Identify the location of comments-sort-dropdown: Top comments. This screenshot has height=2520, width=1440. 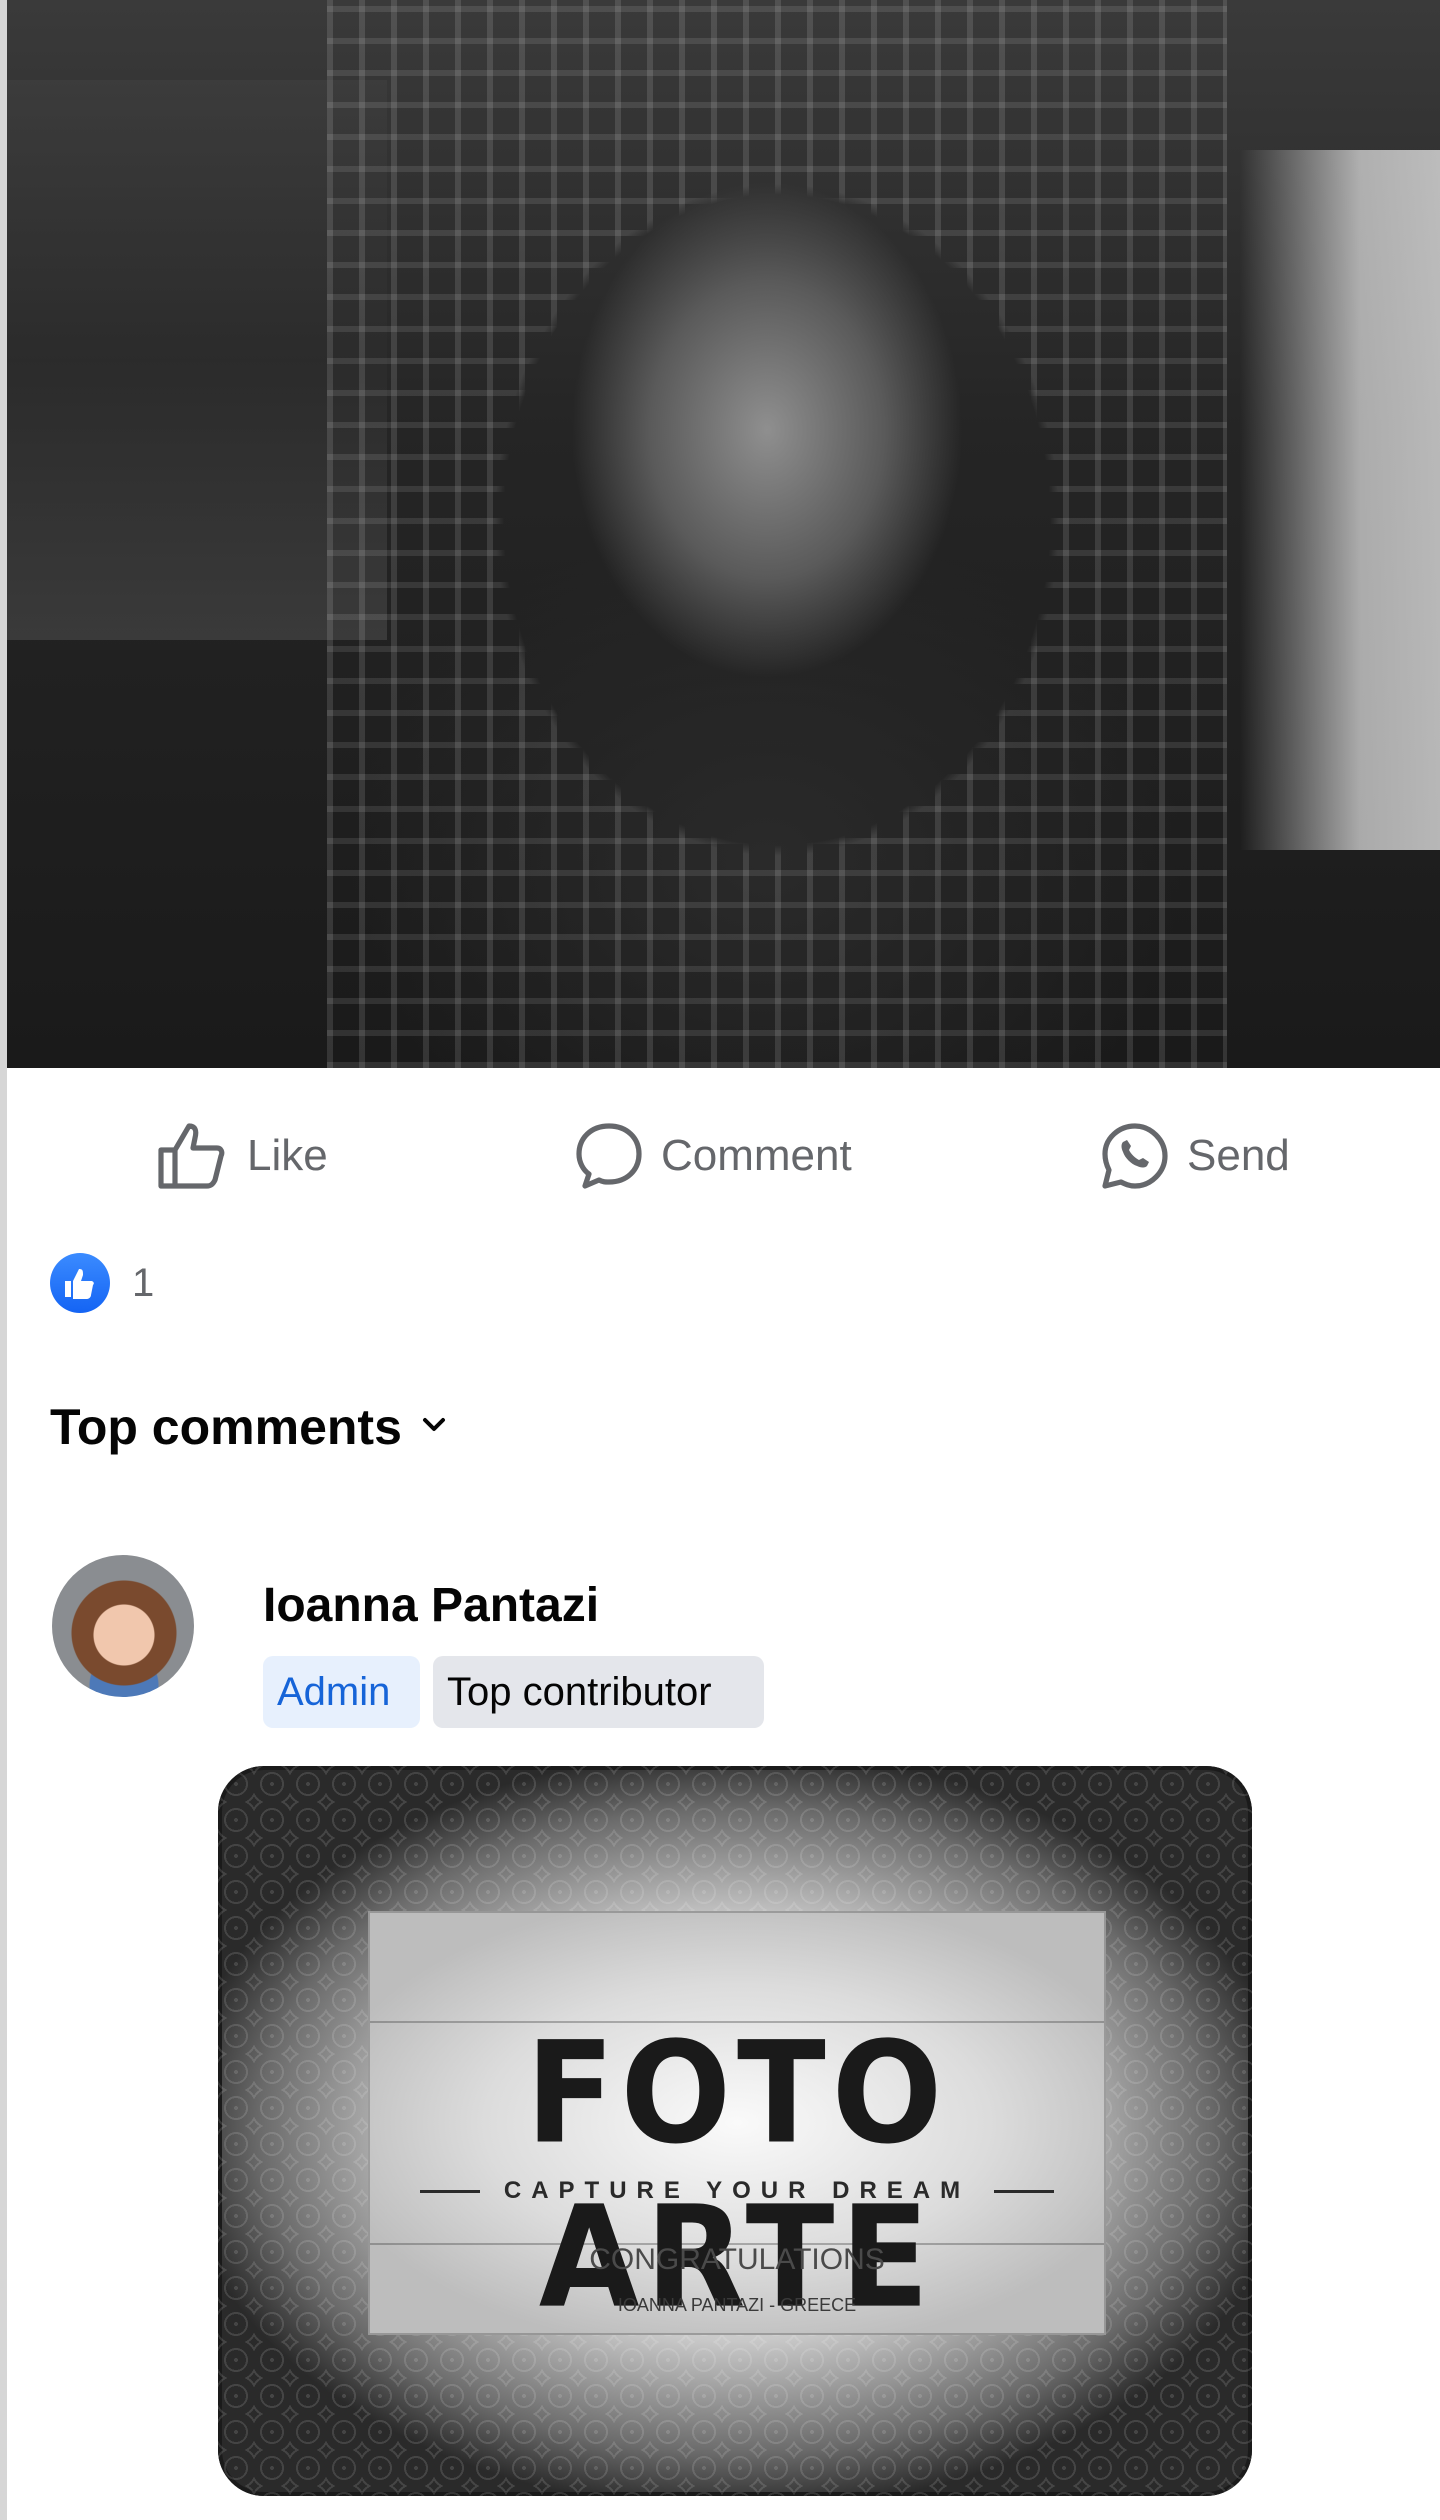
(248, 1427).